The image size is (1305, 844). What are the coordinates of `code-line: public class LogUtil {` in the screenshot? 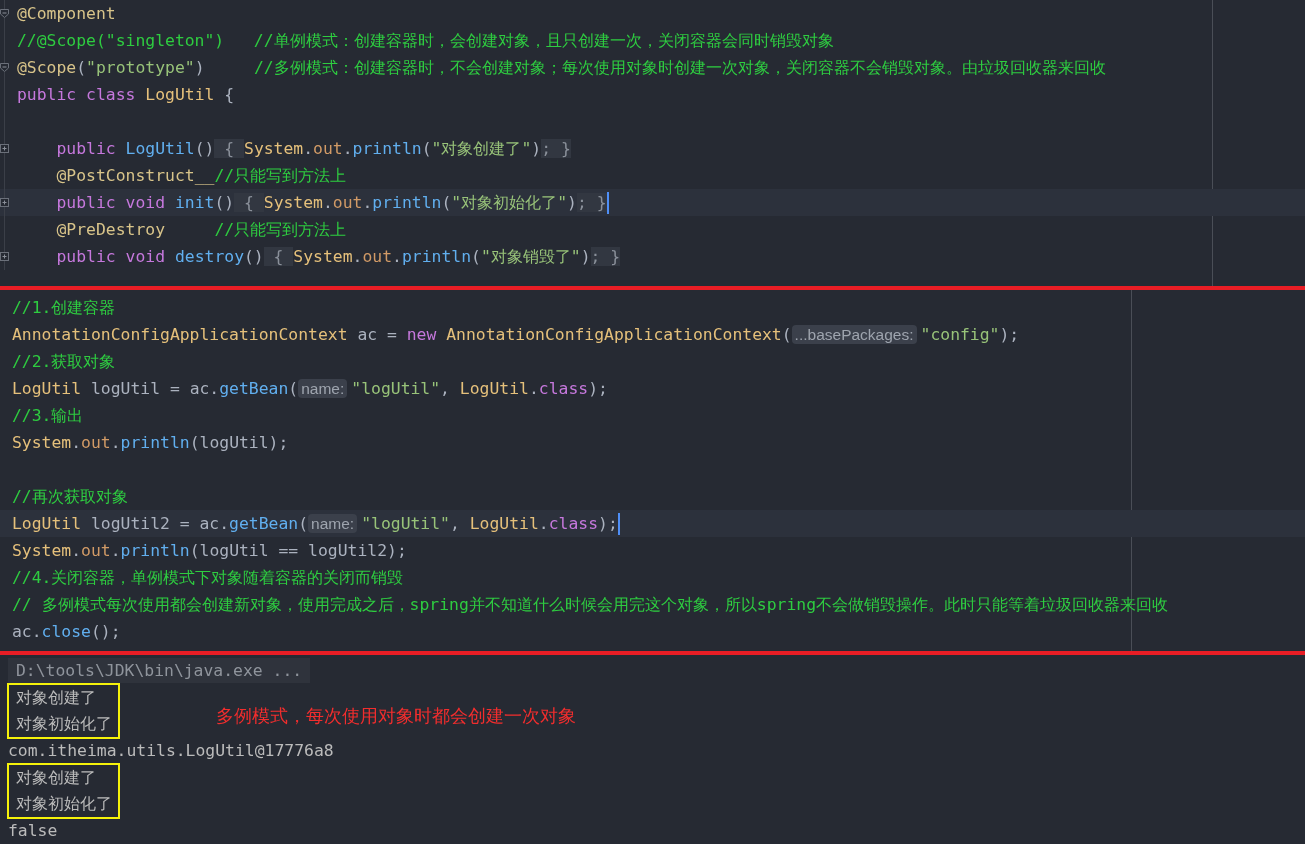 It's located at (126, 95).